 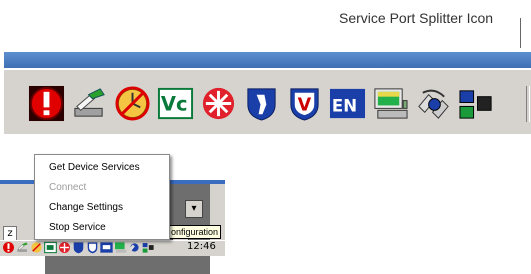 What do you see at coordinates (520, 33) in the screenshot?
I see `callout-line` at bounding box center [520, 33].